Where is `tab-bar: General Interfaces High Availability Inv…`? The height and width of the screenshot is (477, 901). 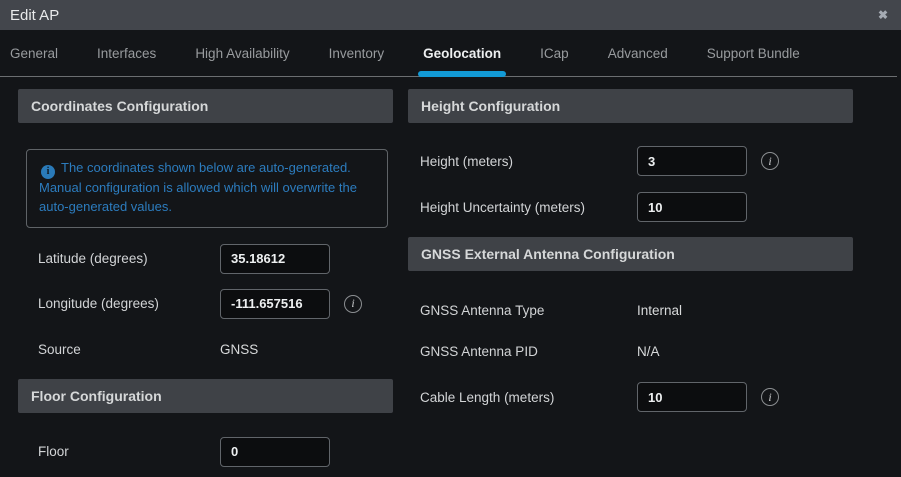 tab-bar: General Interfaces High Availability Inv… is located at coordinates (448, 53).